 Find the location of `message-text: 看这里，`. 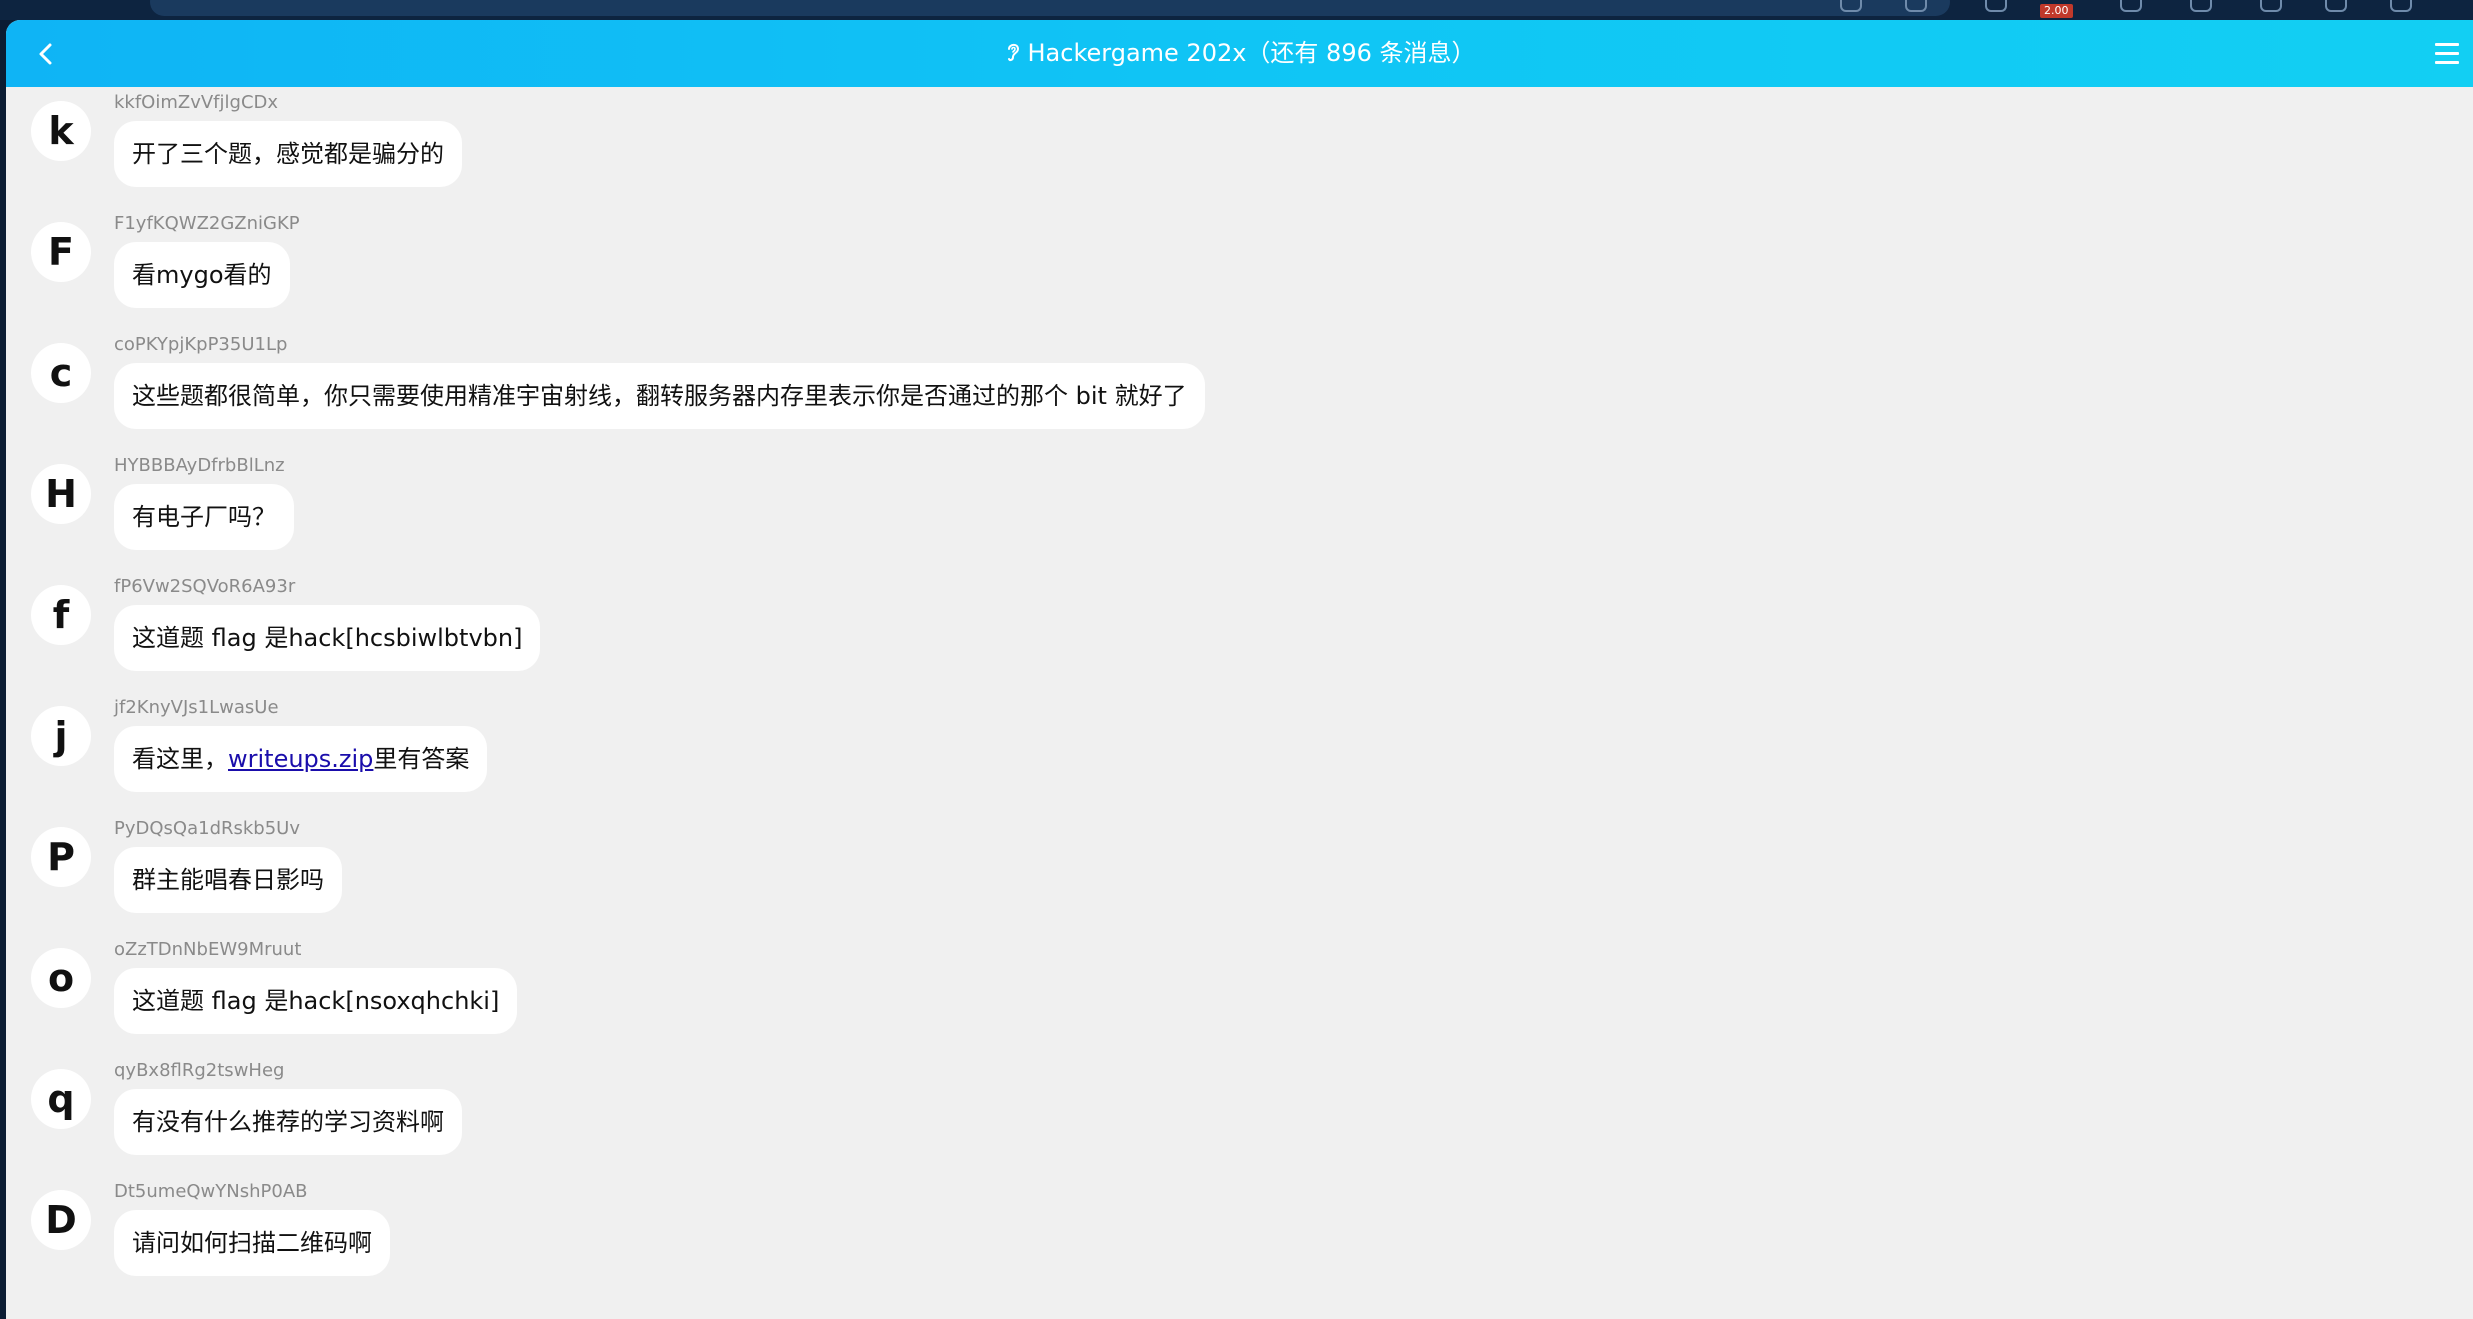

message-text: 看这里， is located at coordinates (180, 759).